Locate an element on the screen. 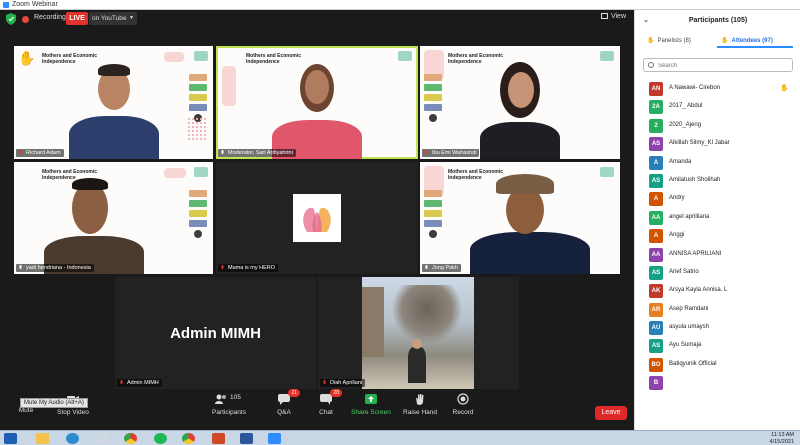 Image resolution: width=800 pixels, height=445 pixels. participant-row: AK Arsya Kayla Annisa. L is located at coordinates (717, 291).